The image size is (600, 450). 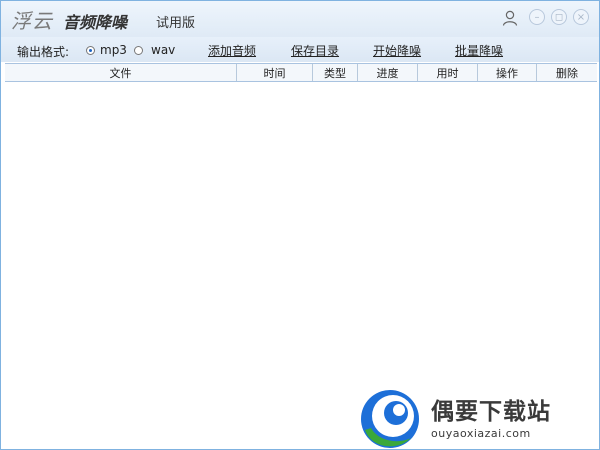 What do you see at coordinates (43, 52) in the screenshot?
I see `format-label: 输出格式:` at bounding box center [43, 52].